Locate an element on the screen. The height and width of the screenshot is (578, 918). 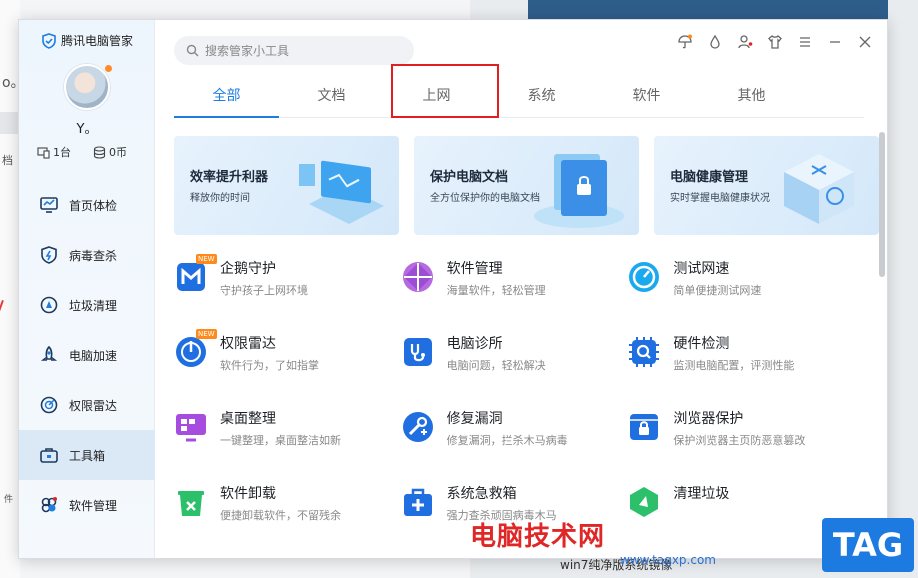
brand: 腾讯电脑管家 is located at coordinates (87, 40).